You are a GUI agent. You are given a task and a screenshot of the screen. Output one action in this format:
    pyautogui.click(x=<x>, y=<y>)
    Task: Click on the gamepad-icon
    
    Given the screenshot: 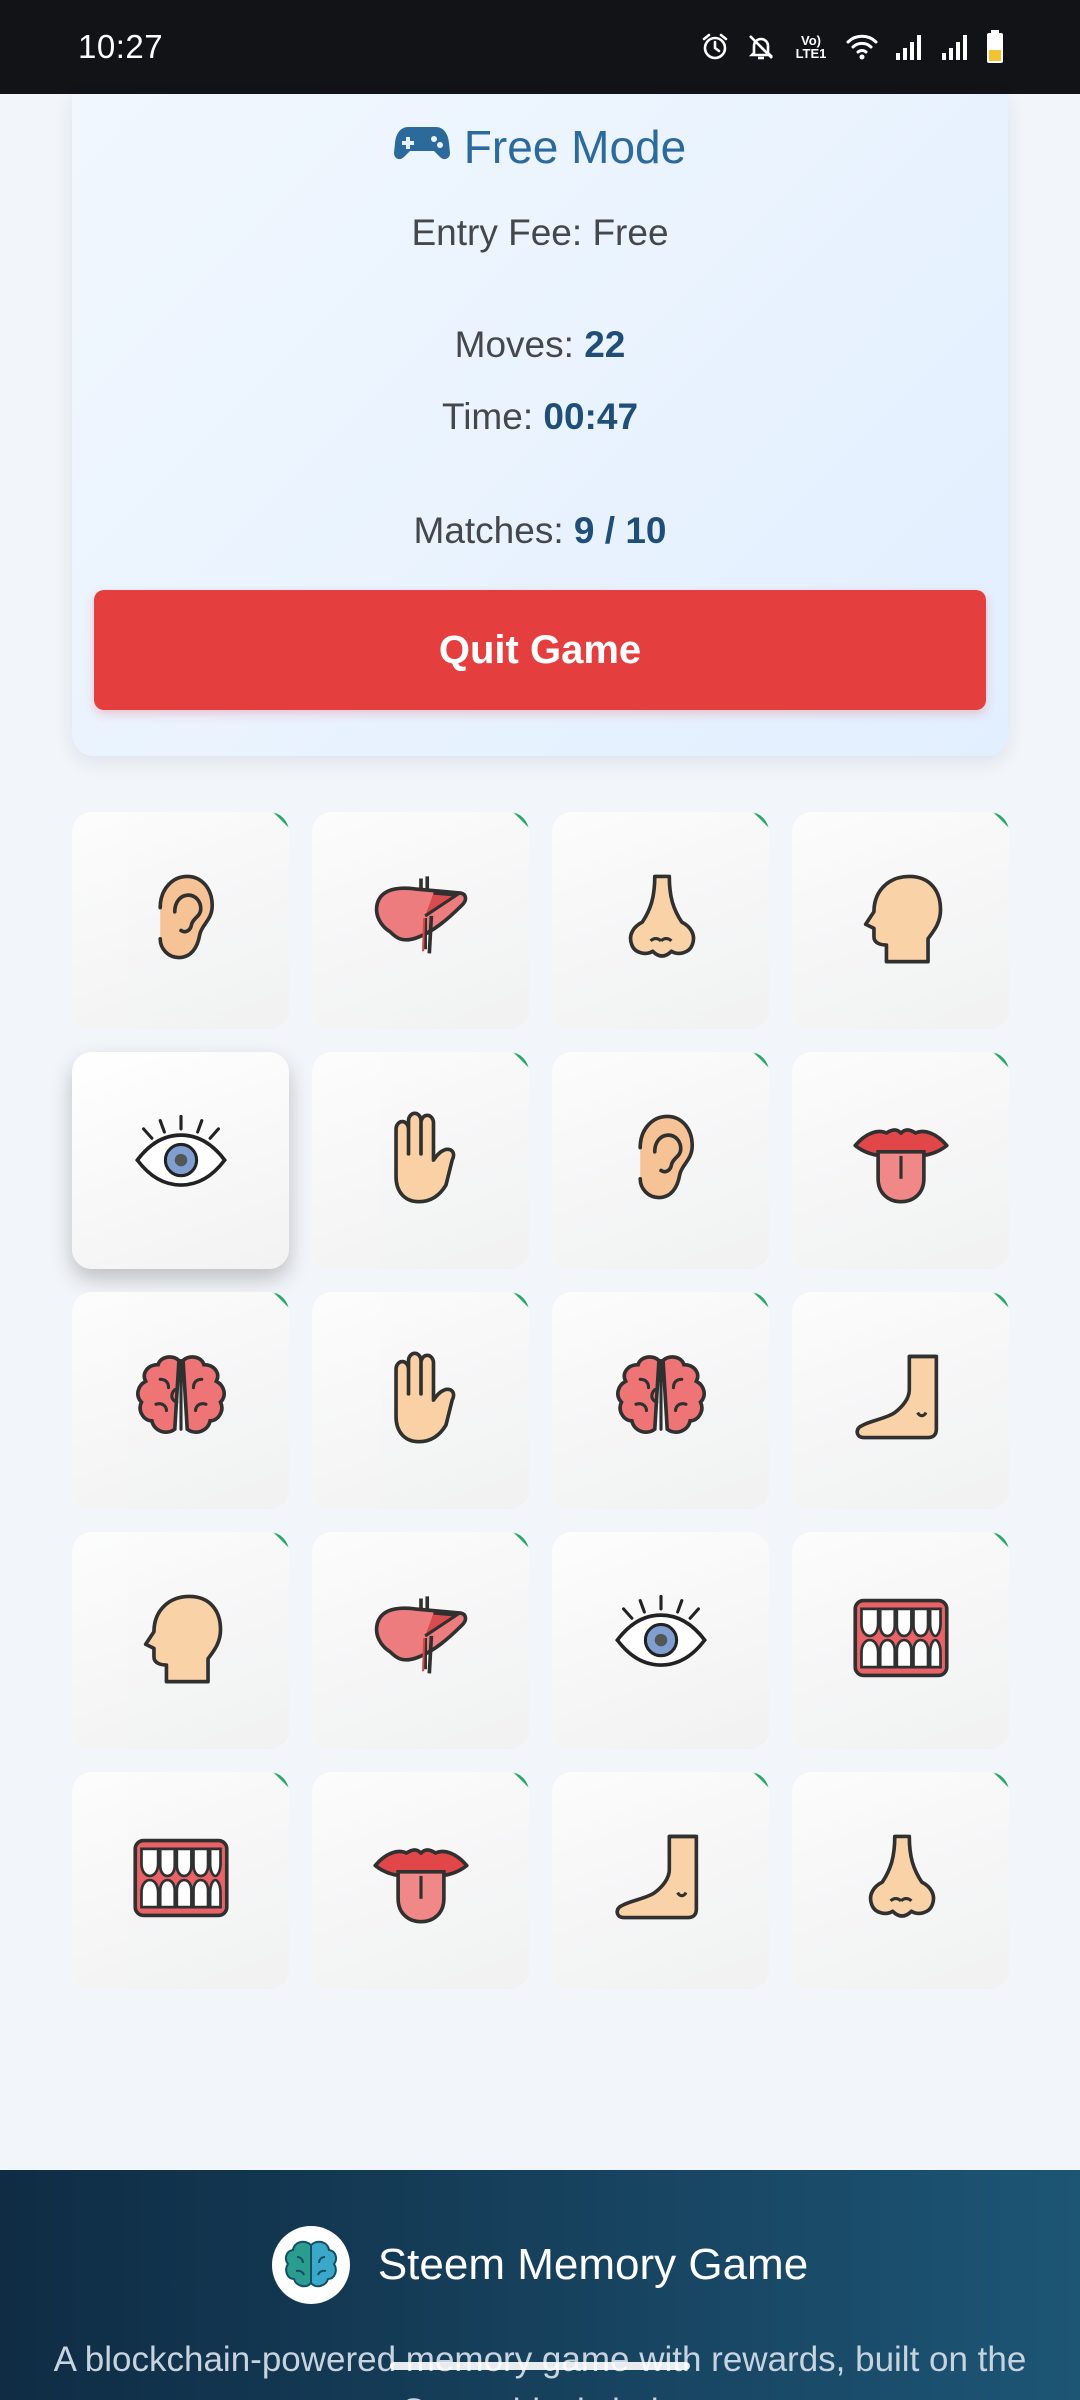 What is the action you would take?
    pyautogui.click(x=421, y=147)
    